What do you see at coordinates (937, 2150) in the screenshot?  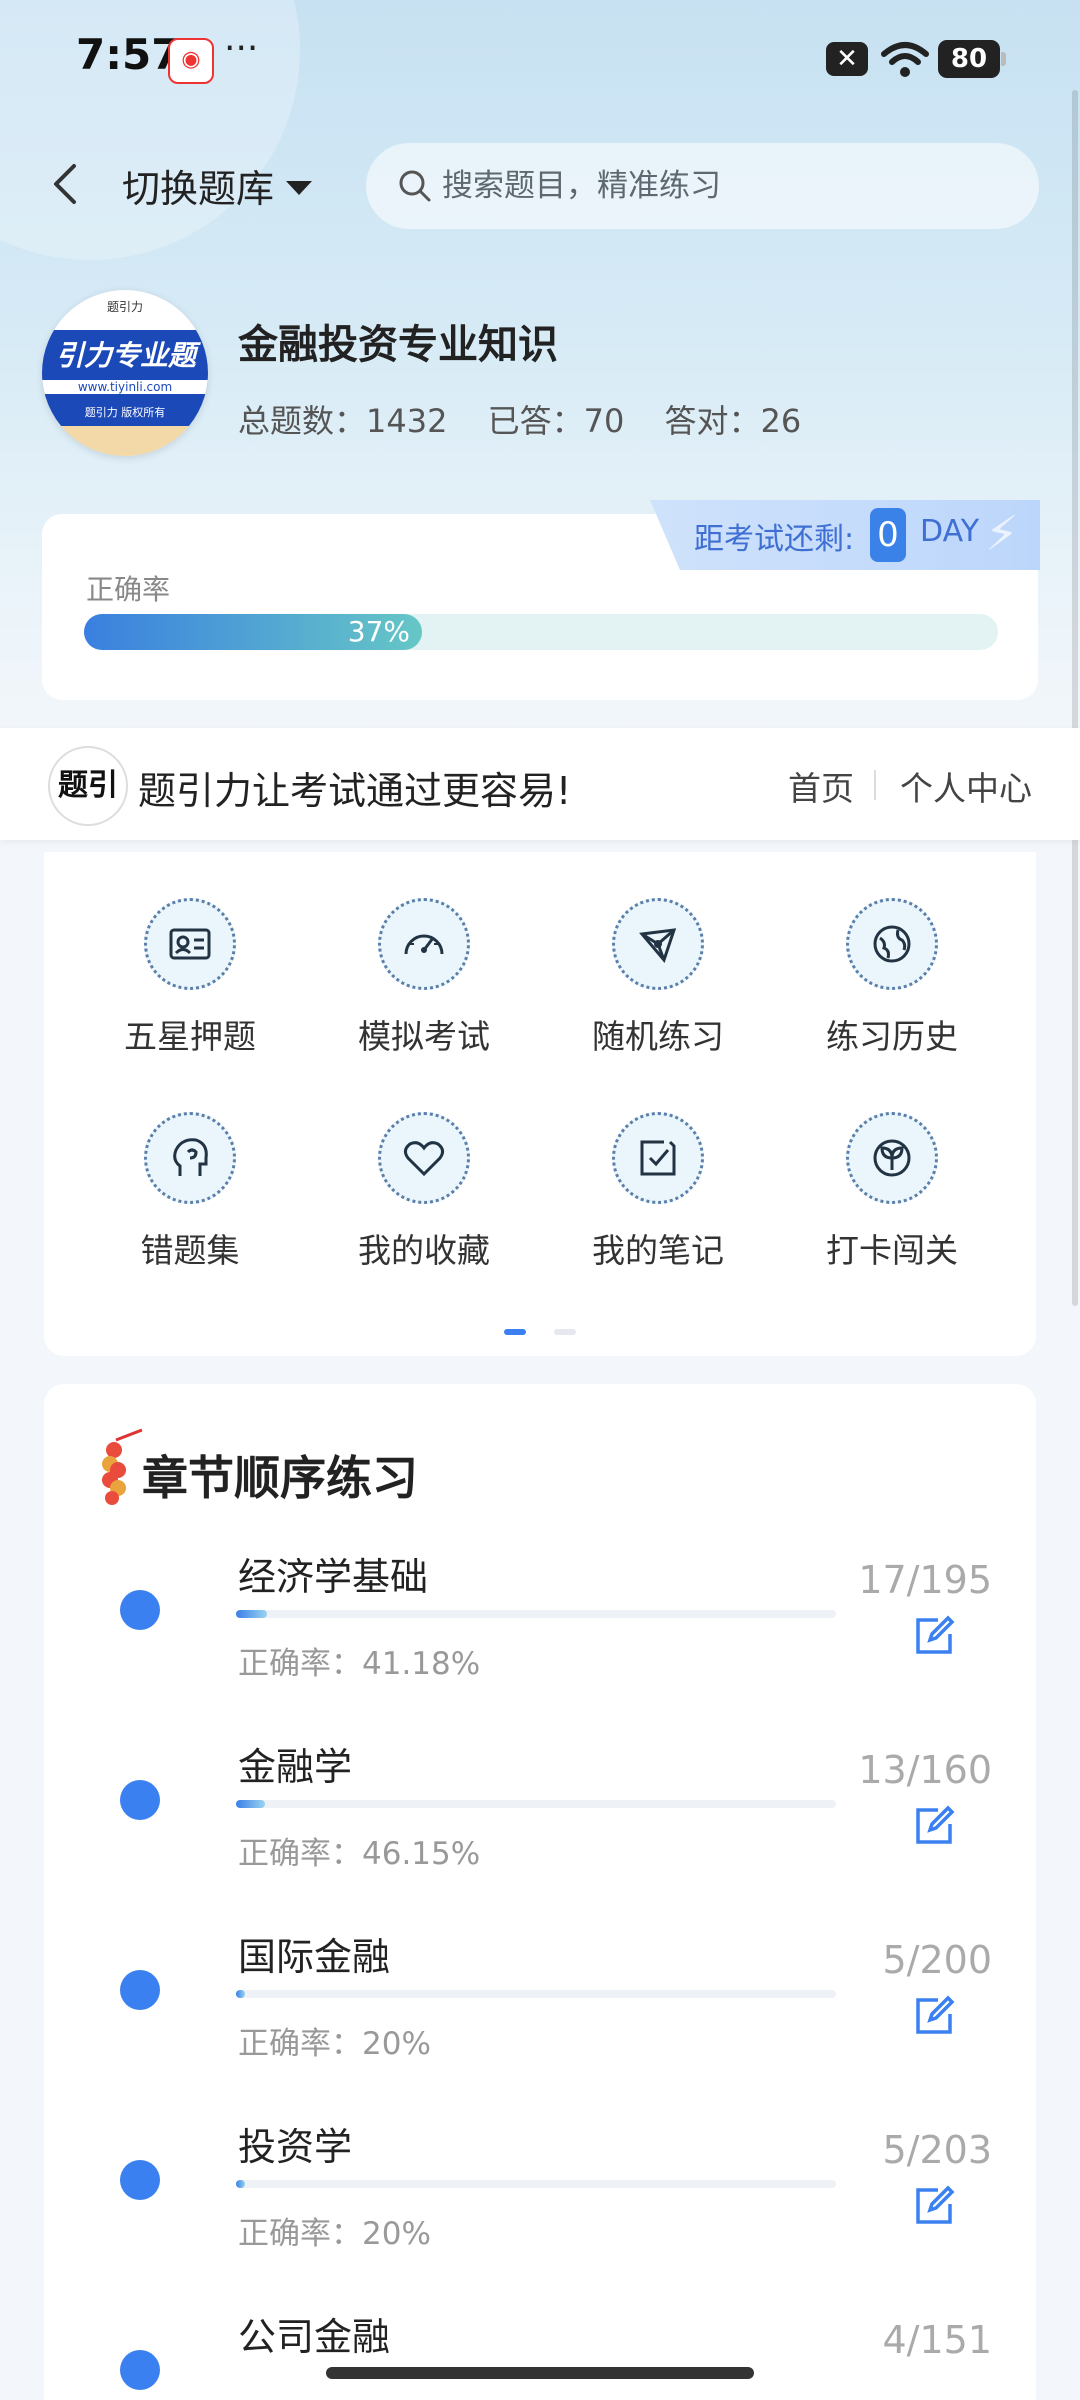 I see `chapter-count: 5/203` at bounding box center [937, 2150].